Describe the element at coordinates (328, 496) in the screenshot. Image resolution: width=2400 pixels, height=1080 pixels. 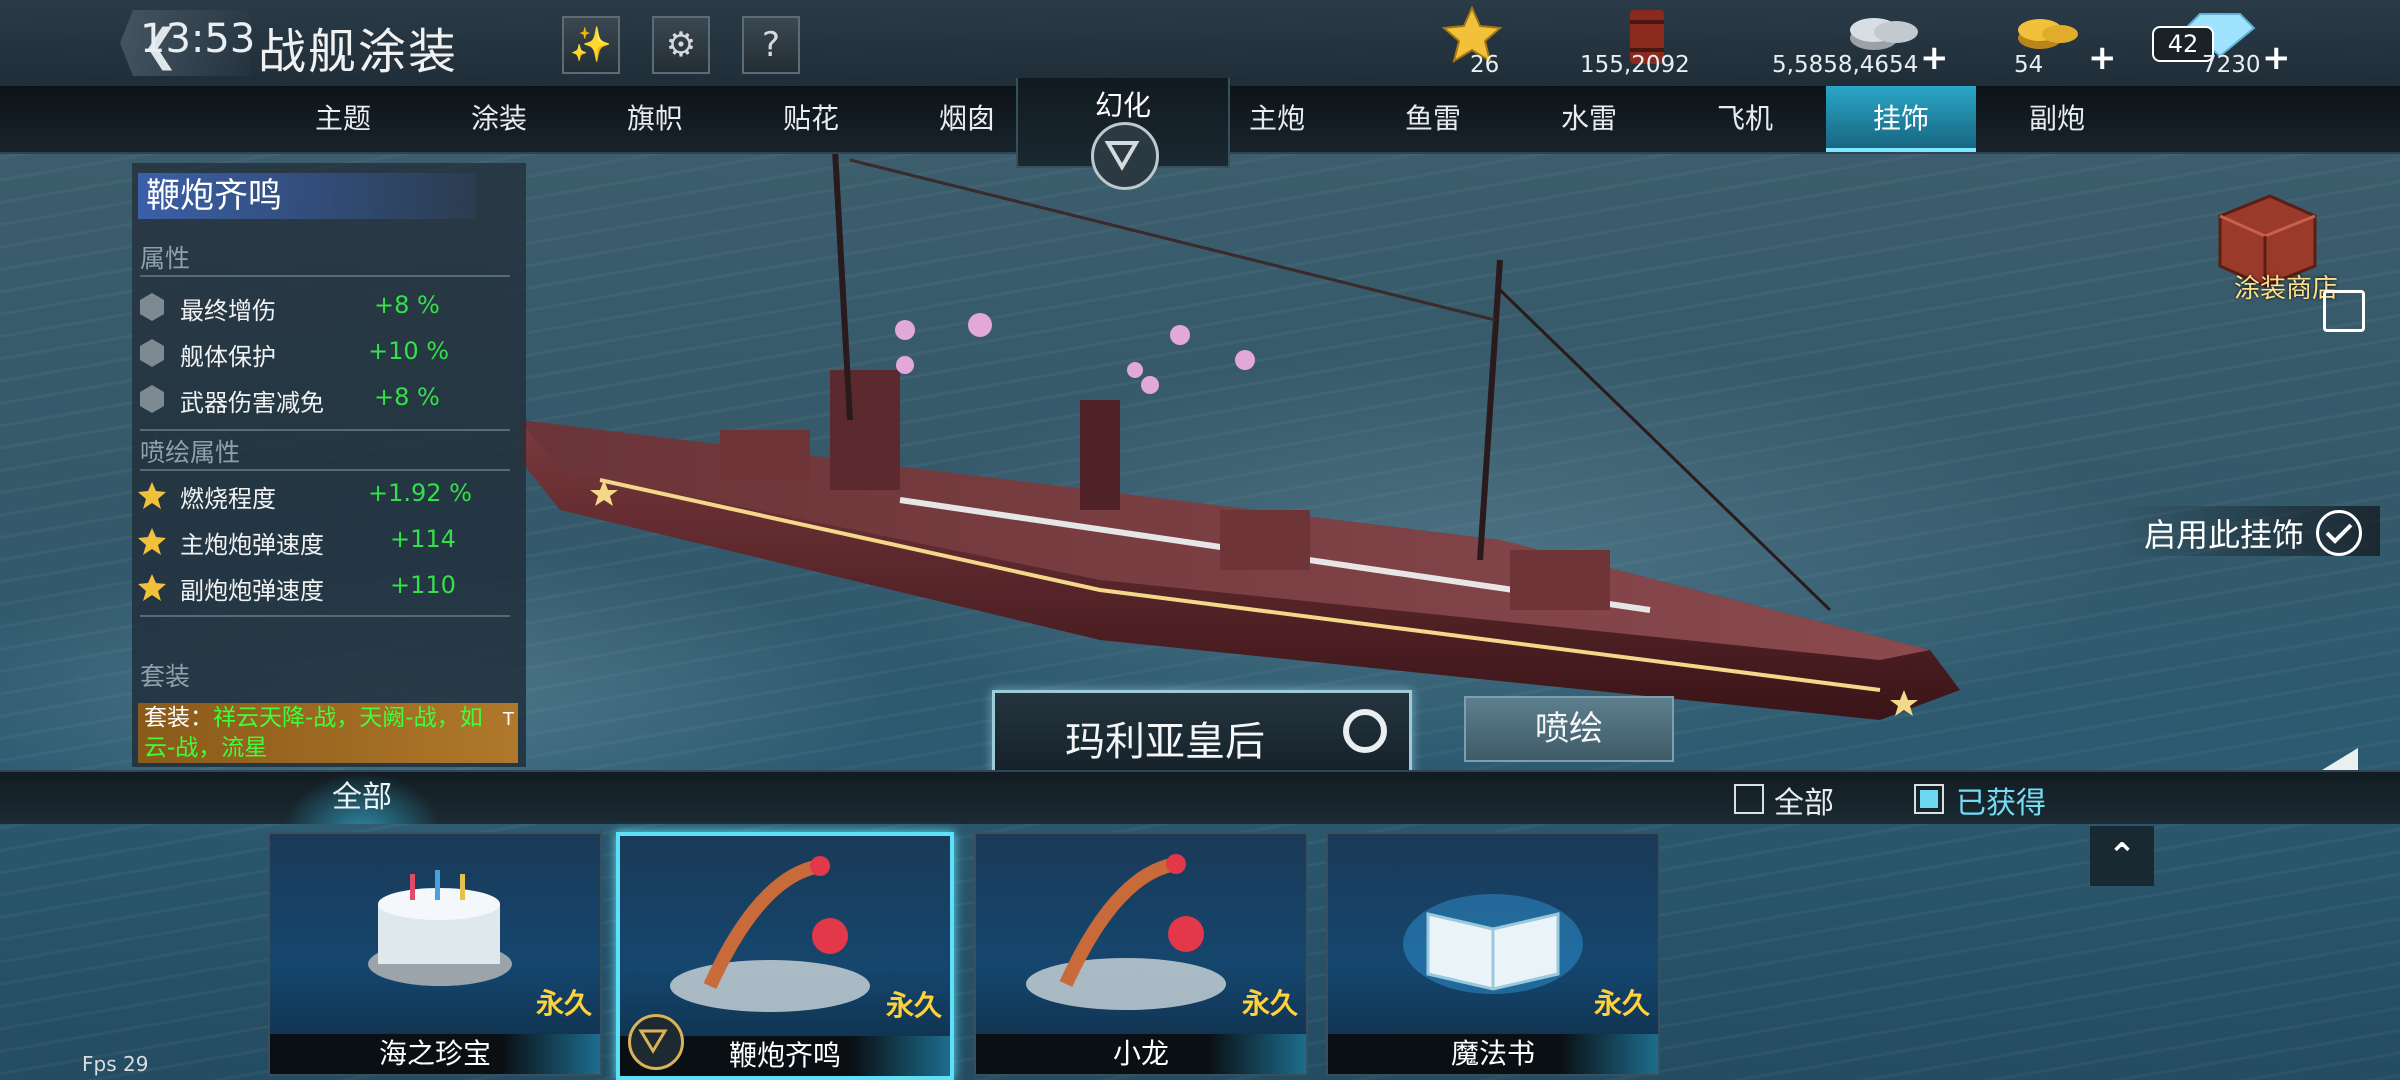
I see `paint-attr-row: 燃烧程度 +1.92 %` at that location.